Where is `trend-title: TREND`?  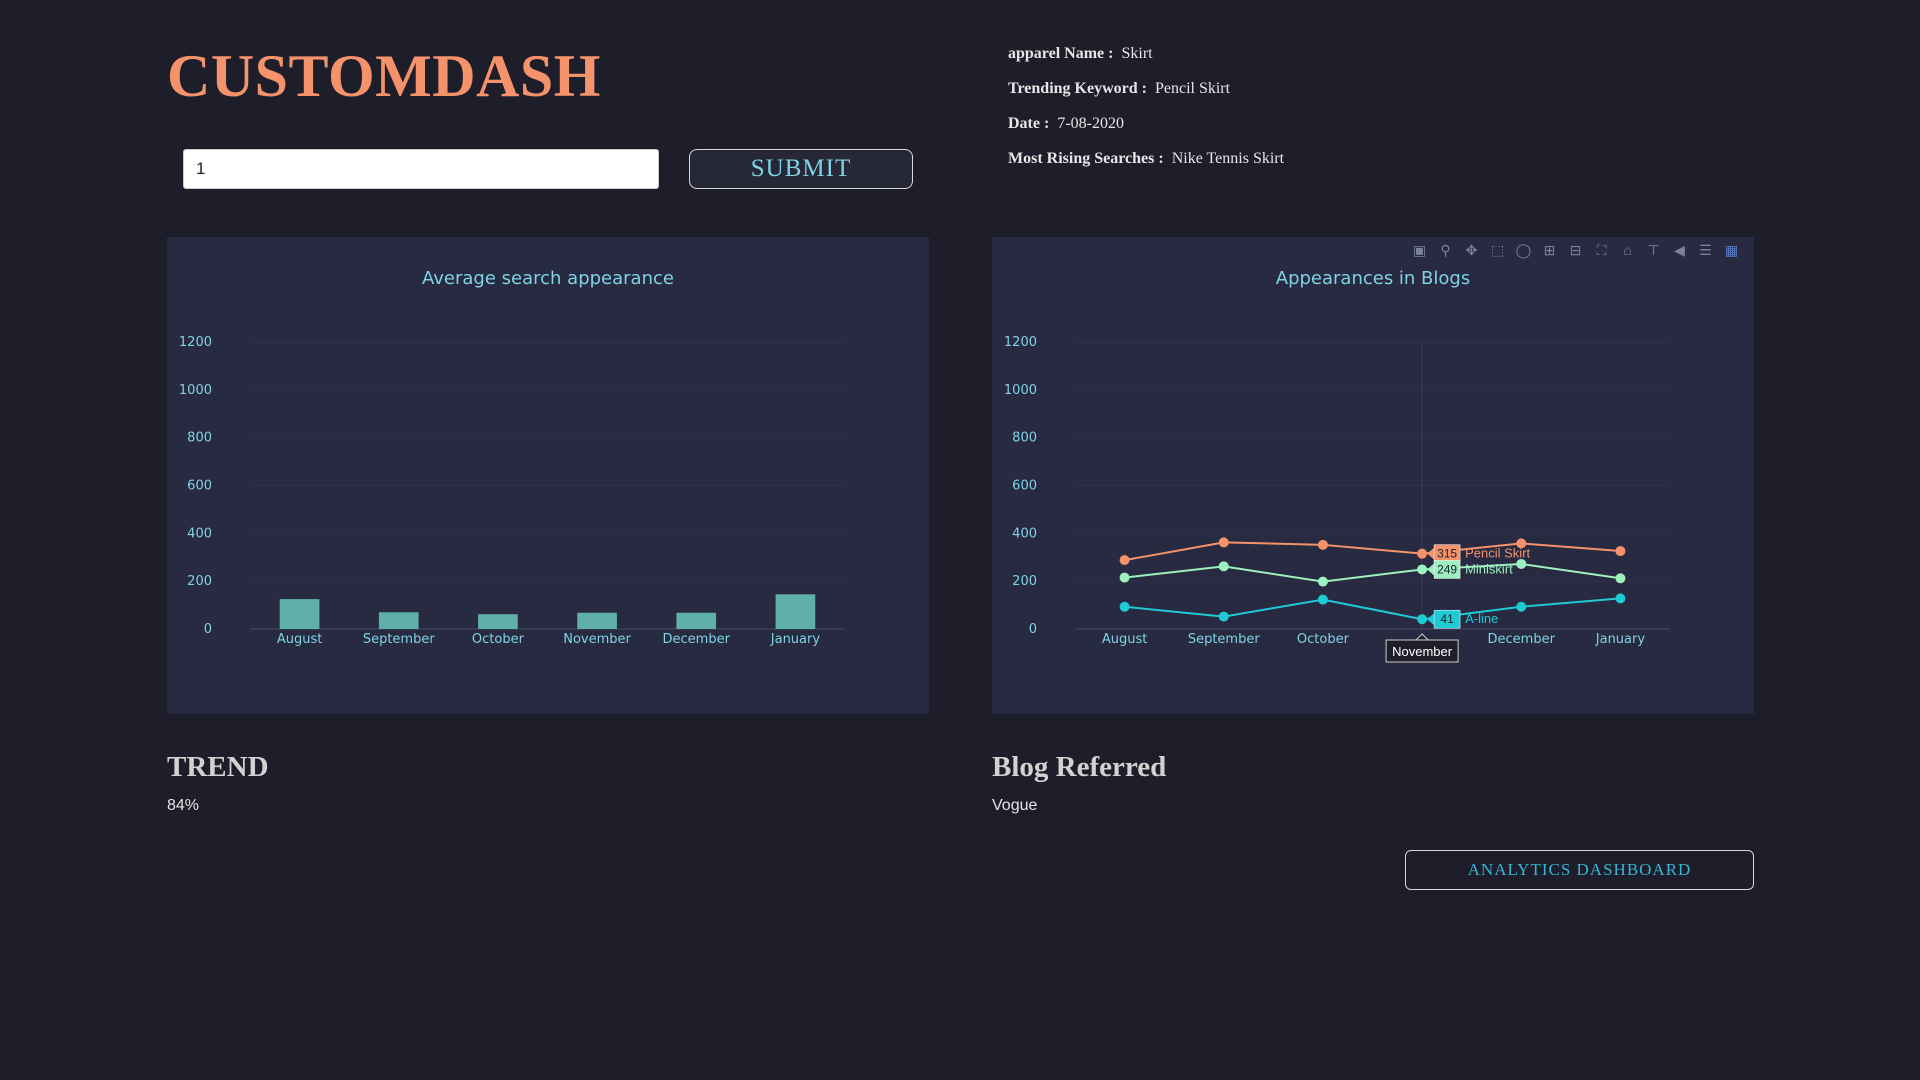 trend-title: TREND is located at coordinates (218, 767).